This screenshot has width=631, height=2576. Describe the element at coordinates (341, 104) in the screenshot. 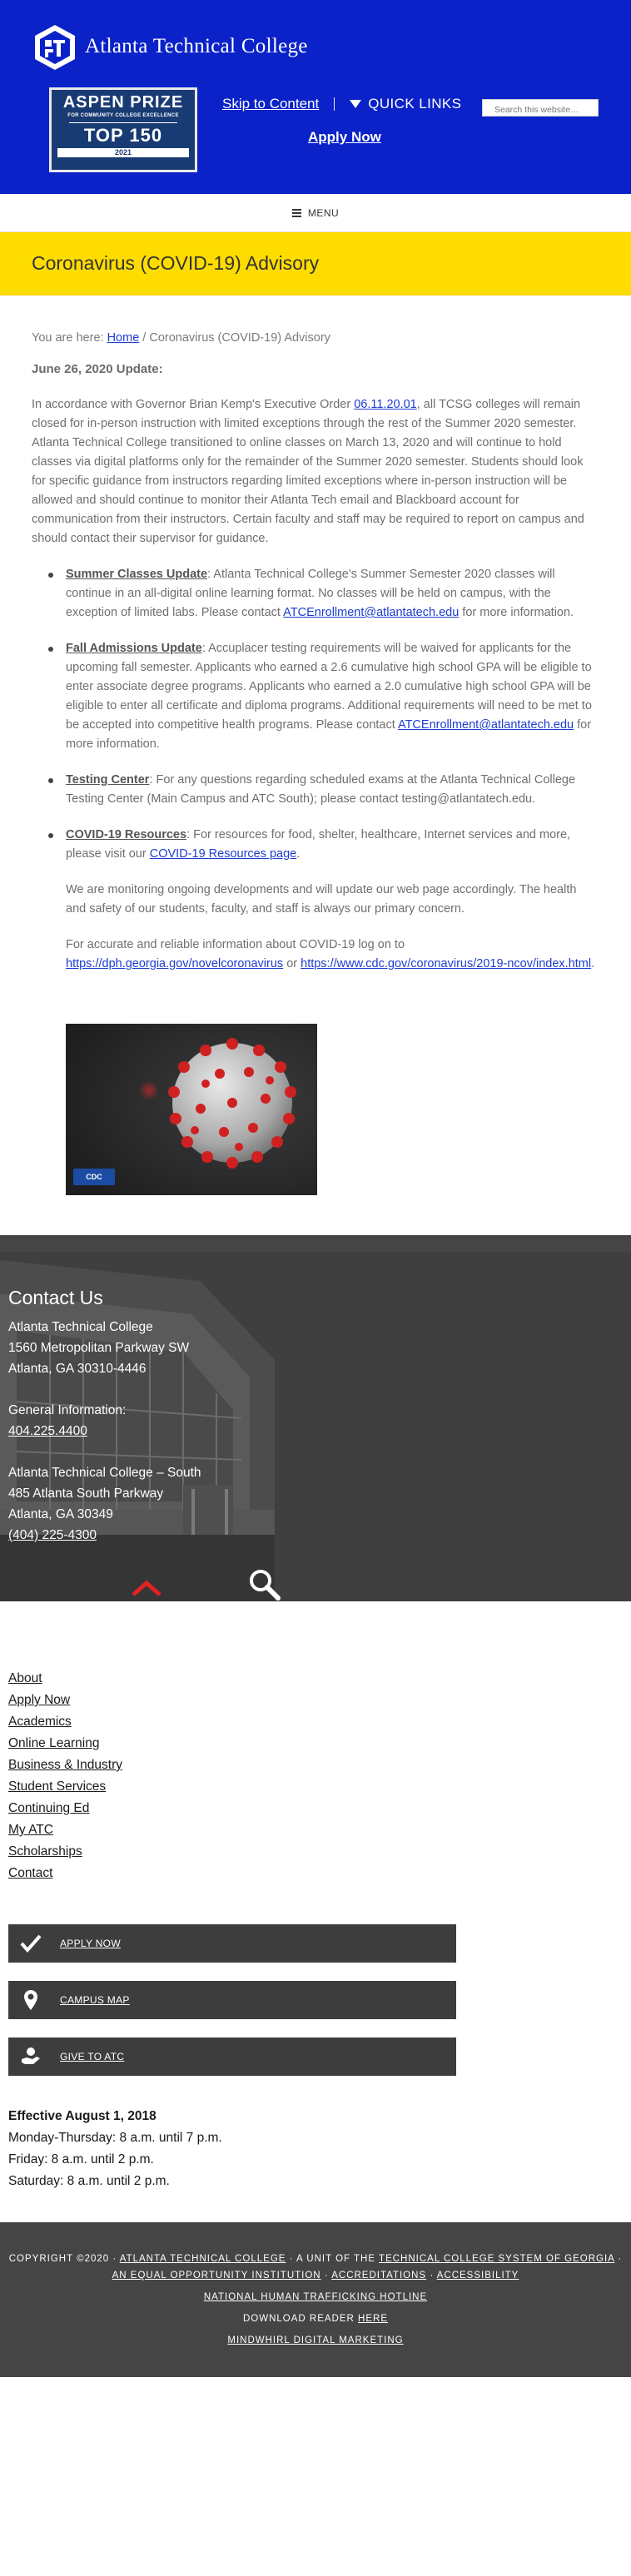

I see `header-links: Skip to Content QUICK LINKS` at that location.